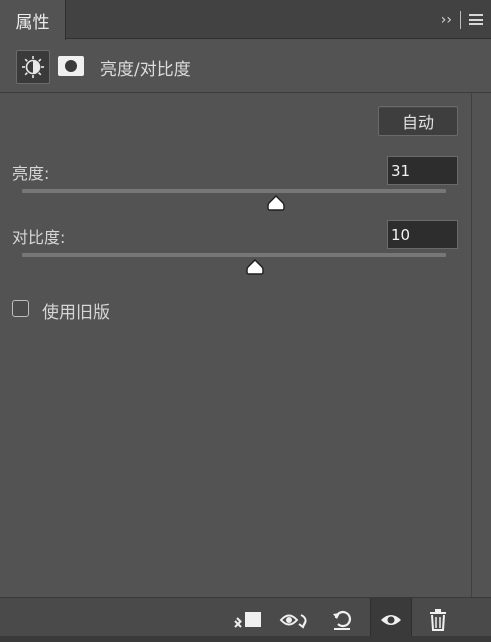  I want to click on use-legacy-label: 使用旧版, so click(76, 313).